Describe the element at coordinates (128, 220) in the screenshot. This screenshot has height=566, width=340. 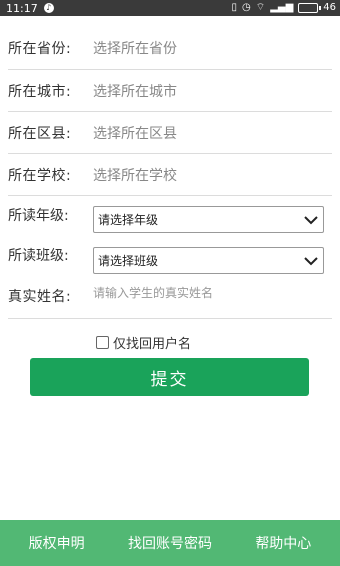
I see `grade-selected-value: 请选择年级` at that location.